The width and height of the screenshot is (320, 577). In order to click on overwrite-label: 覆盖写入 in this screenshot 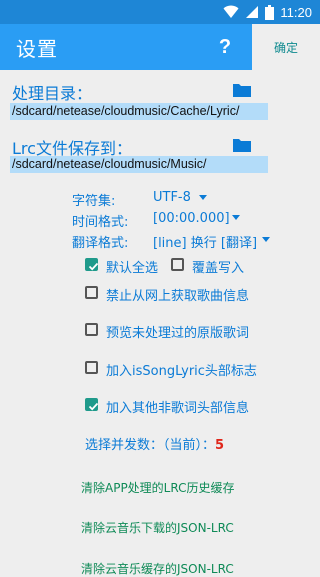, I will do `click(218, 268)`.